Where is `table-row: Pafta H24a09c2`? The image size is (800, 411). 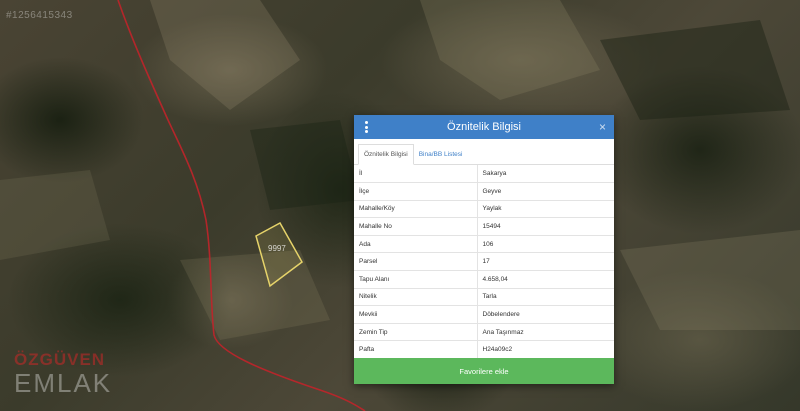 table-row: Pafta H24a09c2 is located at coordinates (484, 350).